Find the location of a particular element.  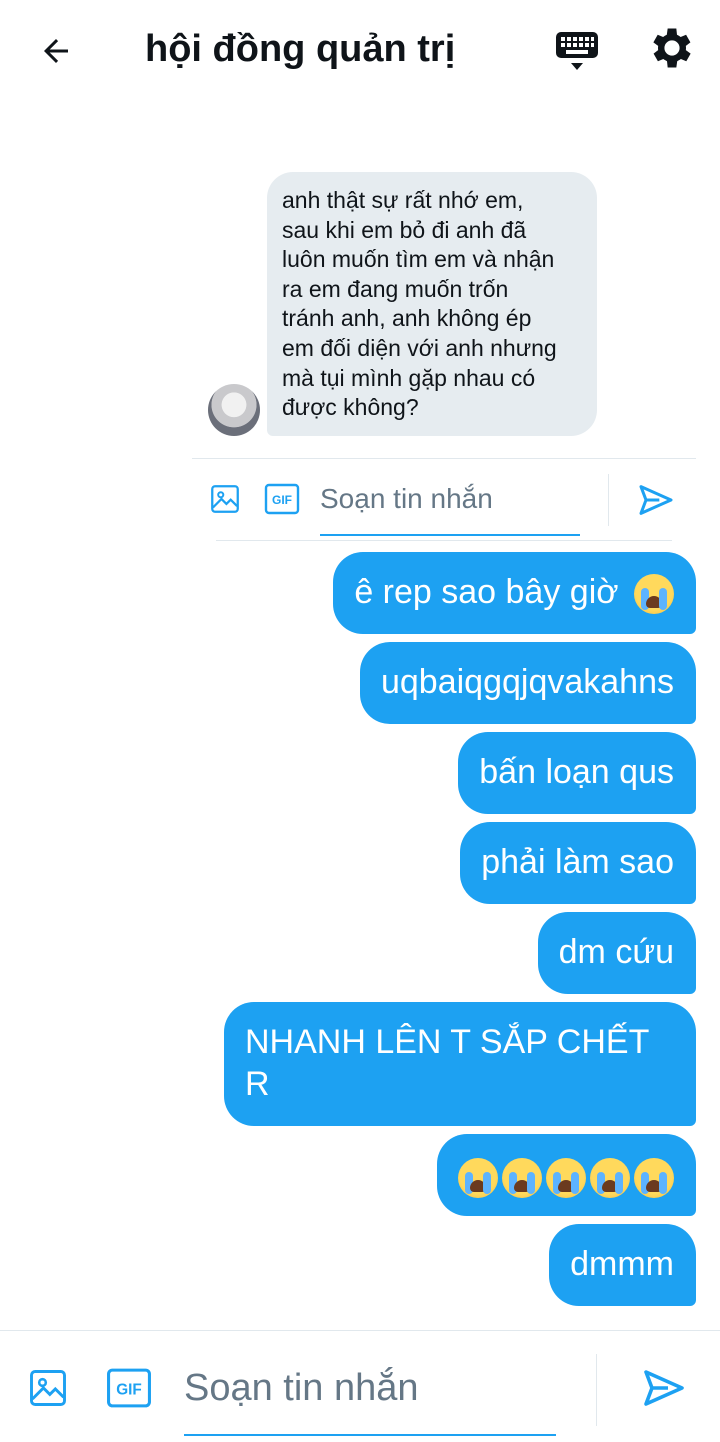

sent-message-bubble: ê rep sao bây giờ is located at coordinates (514, 593).